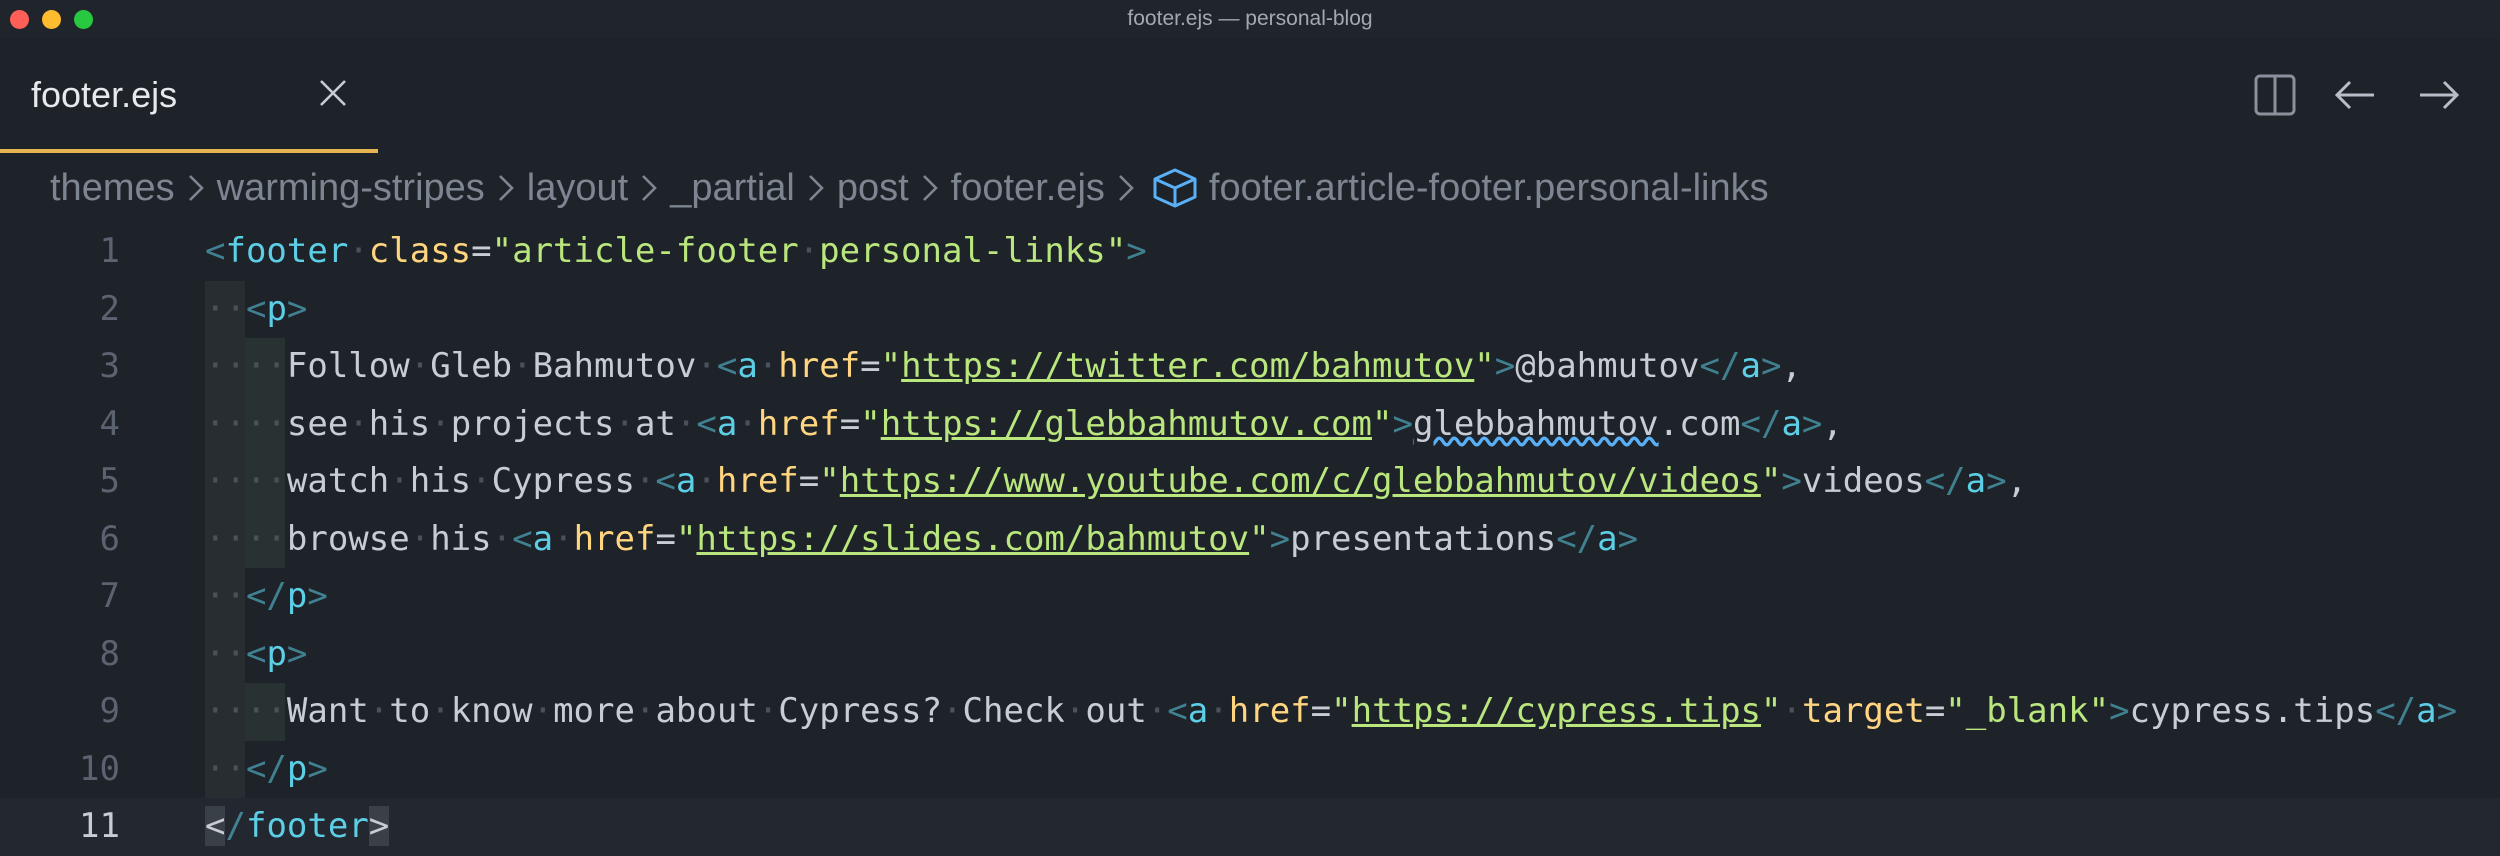  What do you see at coordinates (1126, 424) in the screenshot?
I see `url-link: https://glebbahmutov.com` at bounding box center [1126, 424].